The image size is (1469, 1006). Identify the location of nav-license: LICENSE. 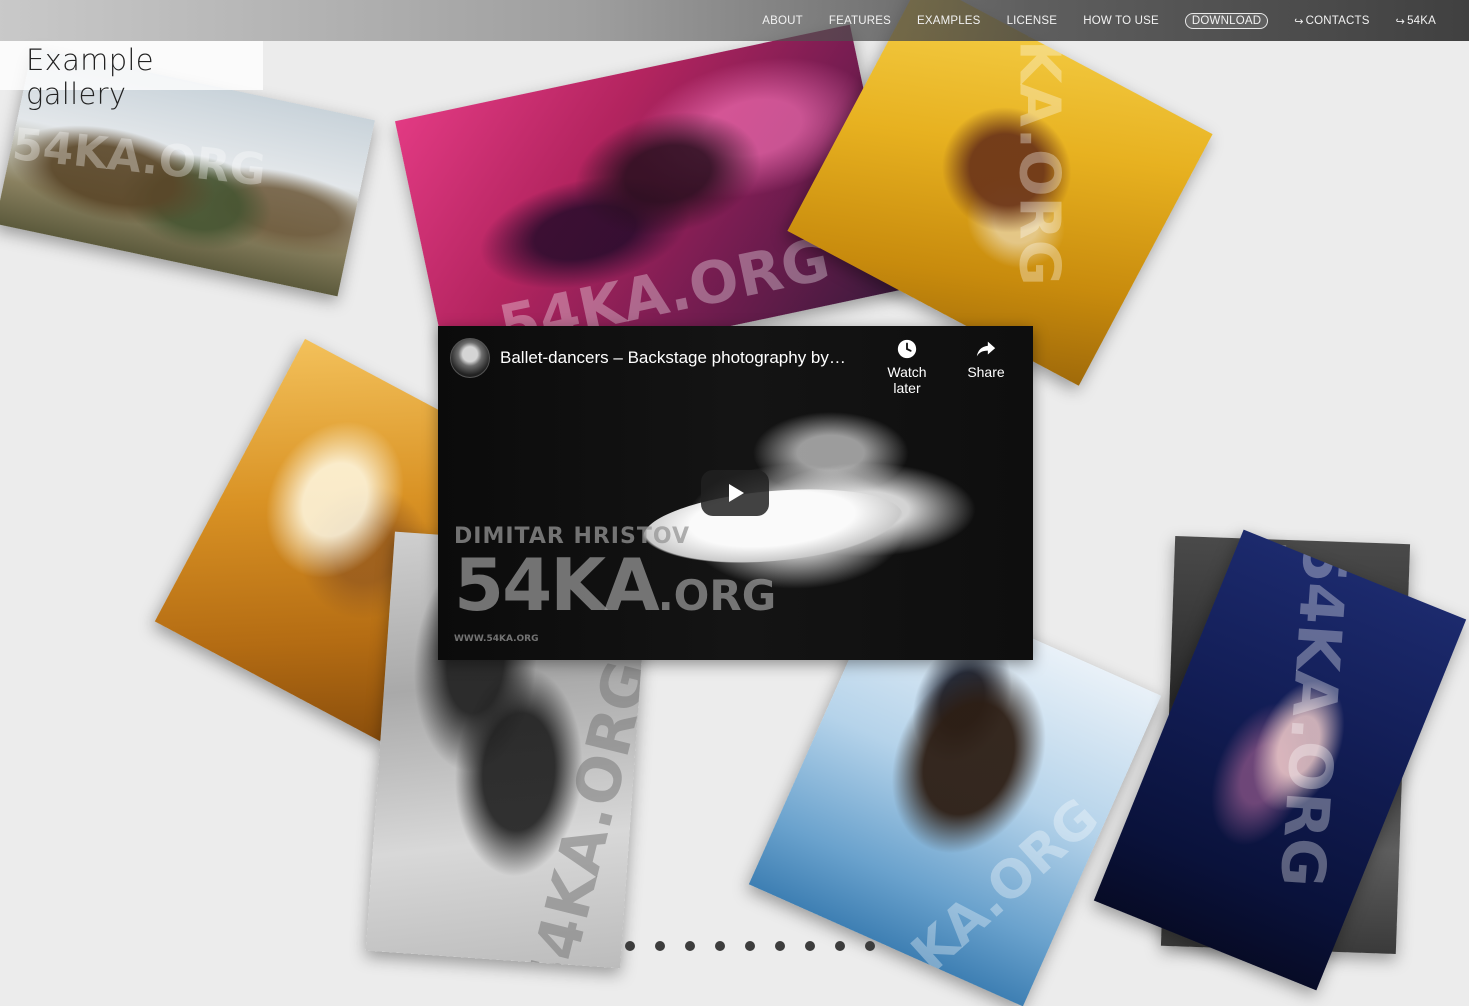
(1032, 21).